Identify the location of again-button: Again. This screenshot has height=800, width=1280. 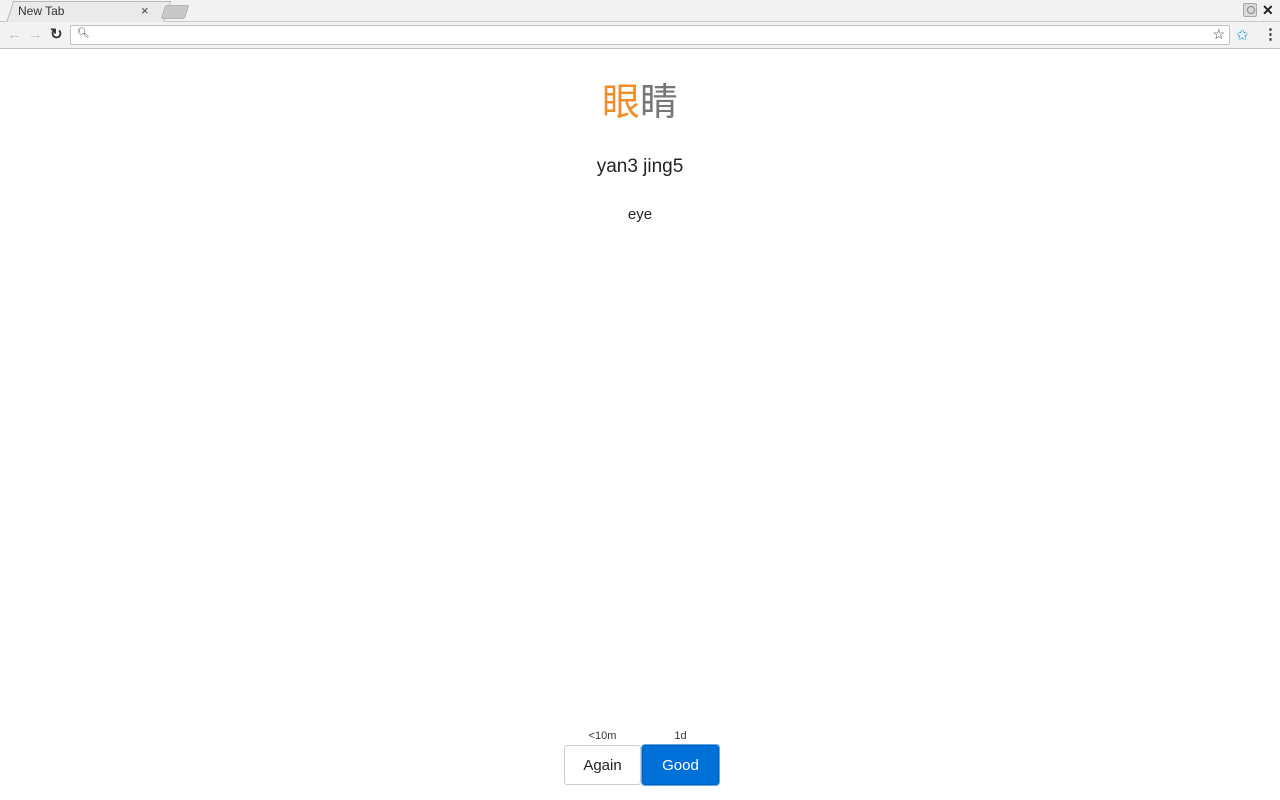
(602, 765).